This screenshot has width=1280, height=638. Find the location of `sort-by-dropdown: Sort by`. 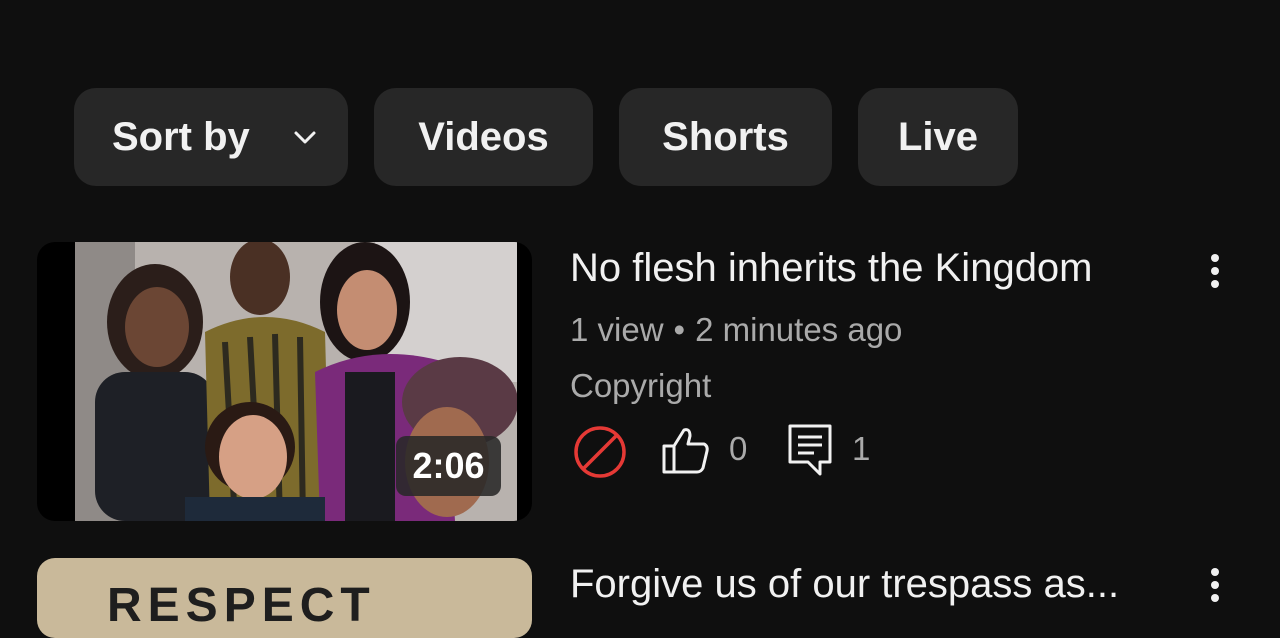

sort-by-dropdown: Sort by is located at coordinates (211, 137).